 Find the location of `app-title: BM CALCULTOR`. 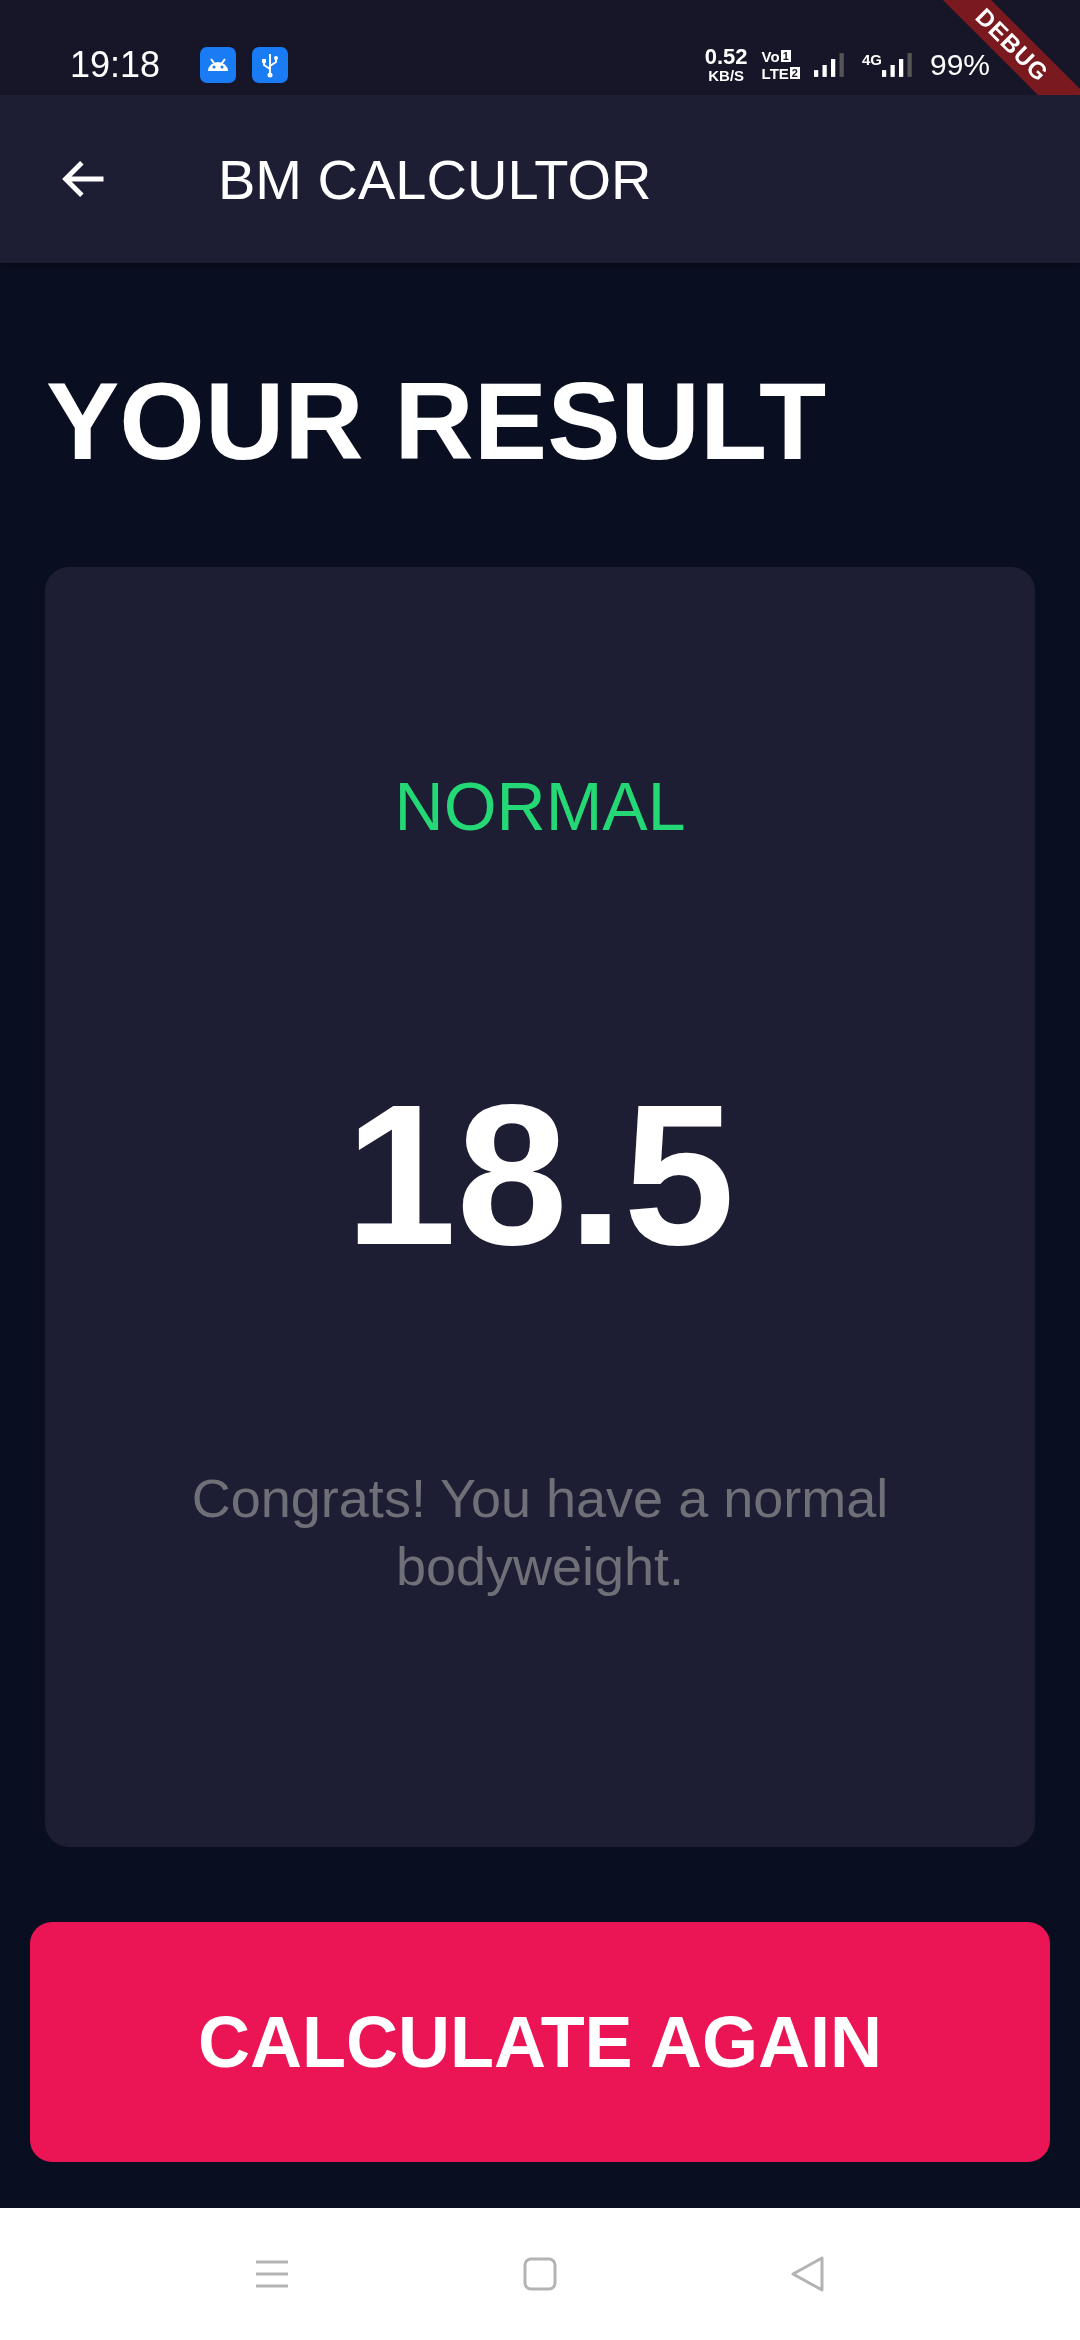

app-title: BM CALCULTOR is located at coordinates (435, 179).